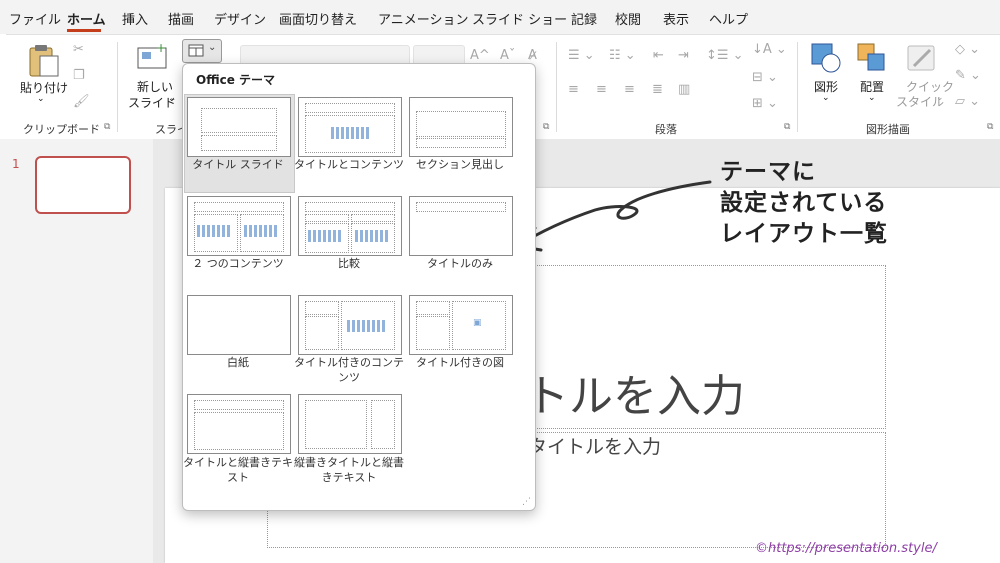 The image size is (1000, 563). Describe the element at coordinates (350, 127) in the screenshot. I see `layout-thumb-title-content` at that location.